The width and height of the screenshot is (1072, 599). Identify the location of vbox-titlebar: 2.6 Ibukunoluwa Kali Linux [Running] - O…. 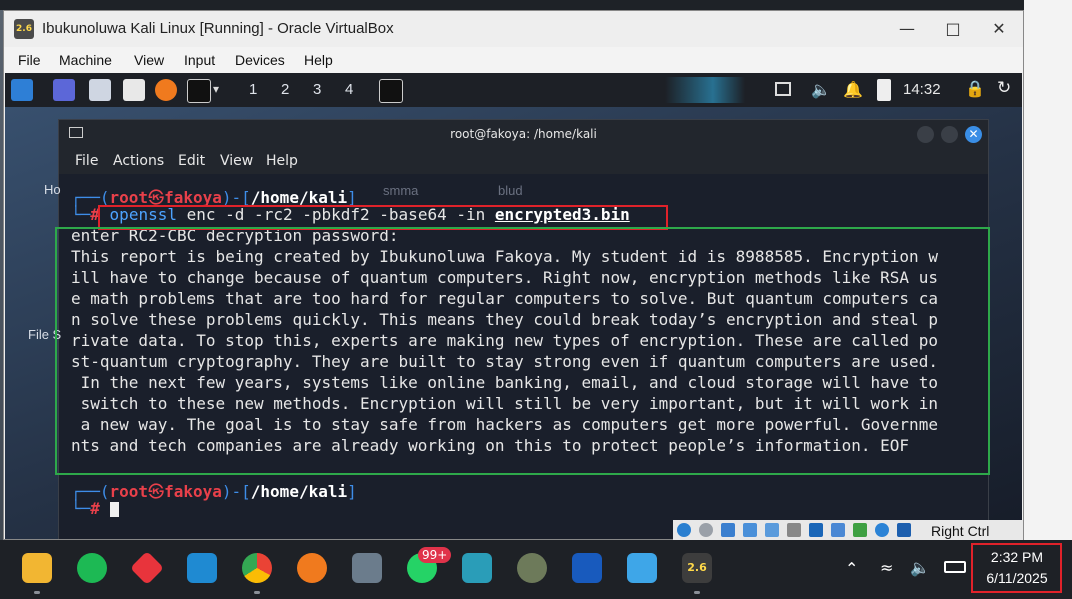
(513, 29).